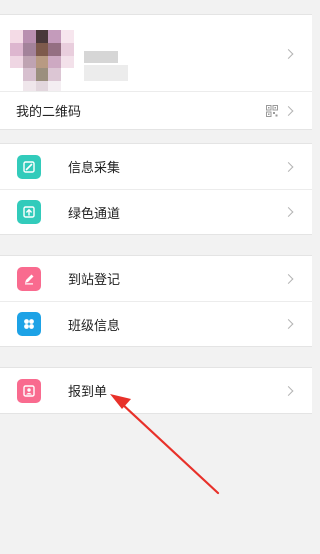  Describe the element at coordinates (94, 214) in the screenshot. I see `menu-label: 绿色通道` at that location.